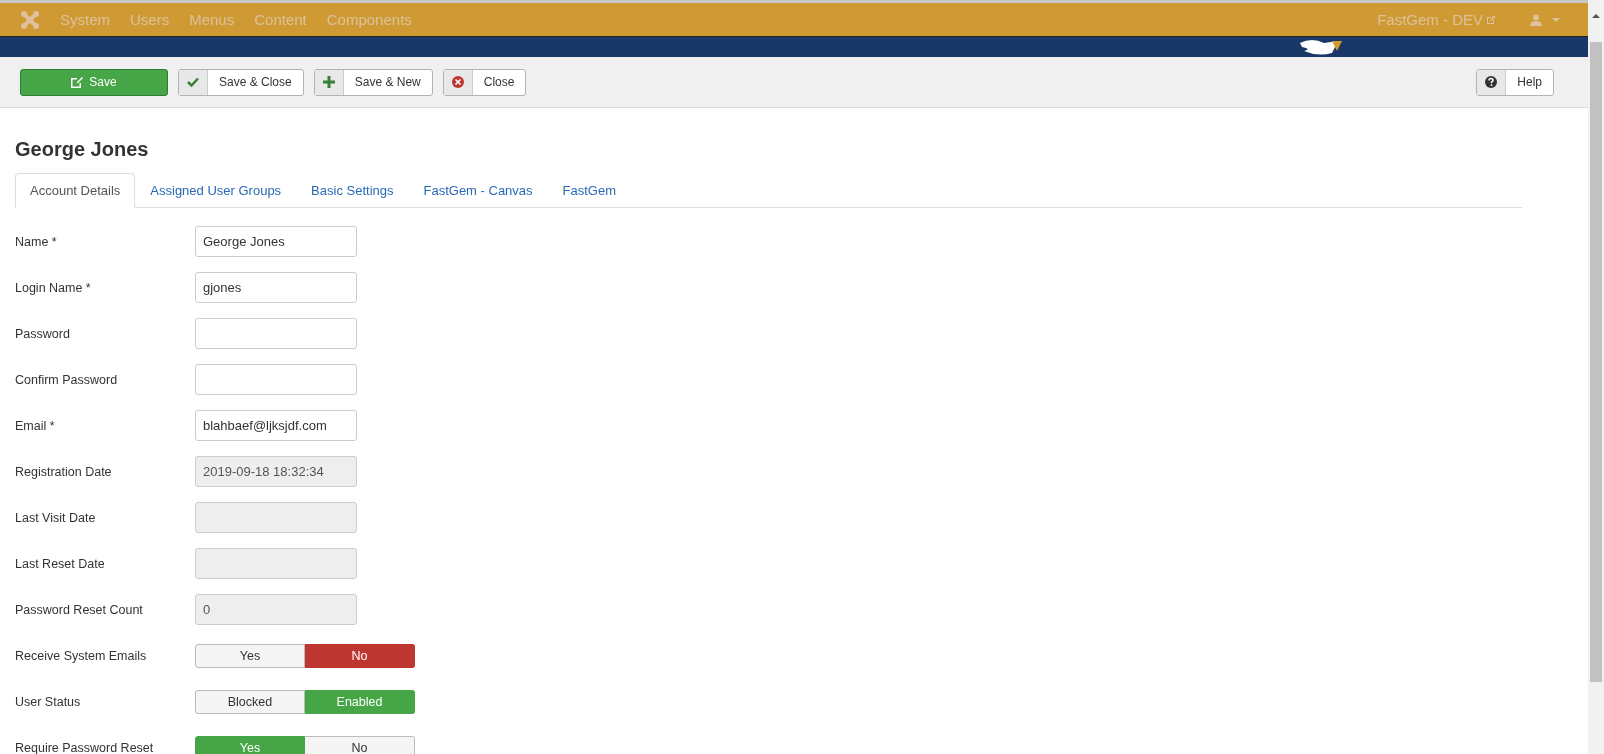 This screenshot has height=754, width=1604. Describe the element at coordinates (56, 517) in the screenshot. I see `field-label: Last Visit Date` at that location.